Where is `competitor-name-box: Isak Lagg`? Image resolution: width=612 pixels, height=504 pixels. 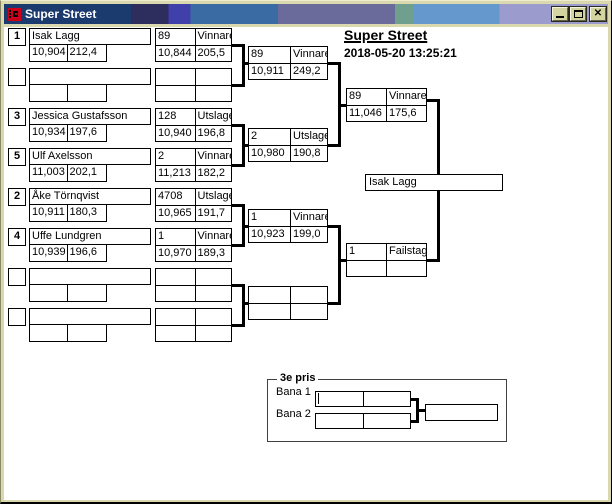
competitor-name-box: Isak Lagg is located at coordinates (90, 36).